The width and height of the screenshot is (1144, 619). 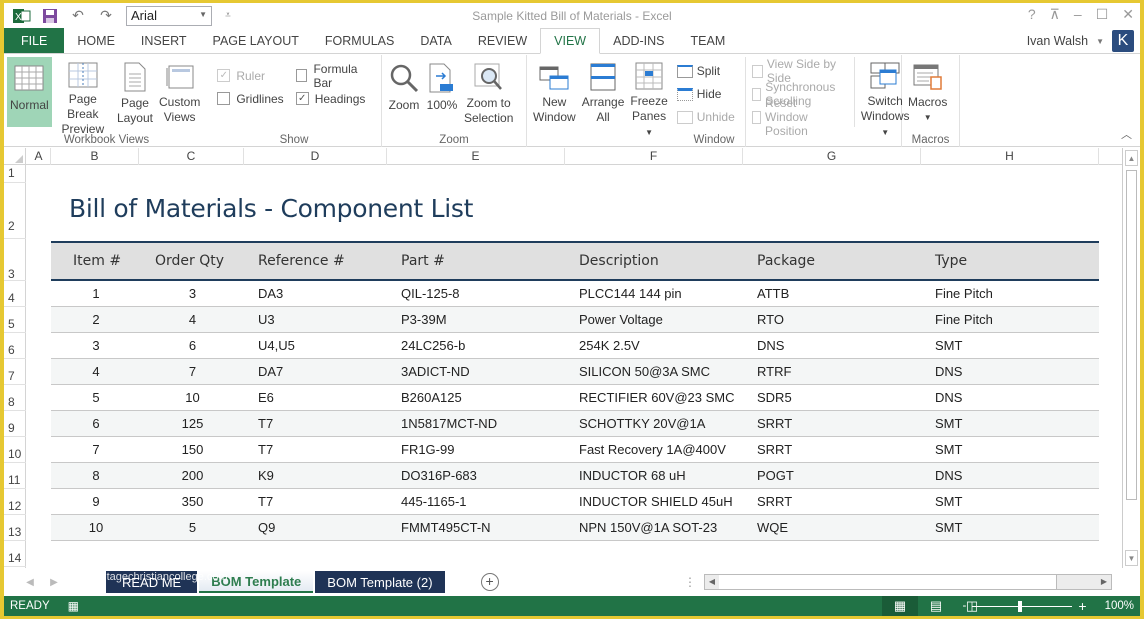 I want to click on header-order-qty: Order Qty, so click(x=192, y=261).